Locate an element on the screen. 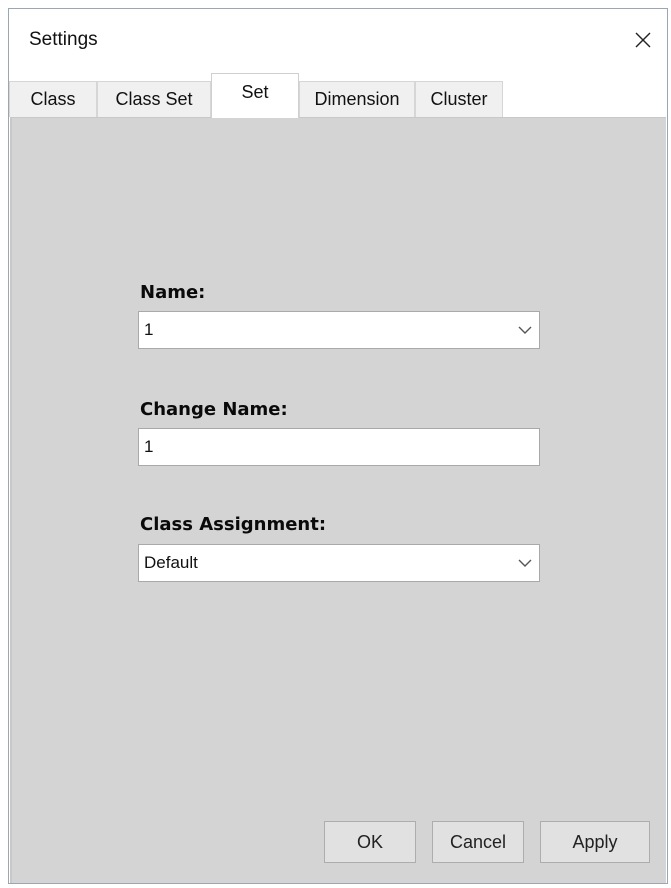  tab-set: Set is located at coordinates (255, 95).